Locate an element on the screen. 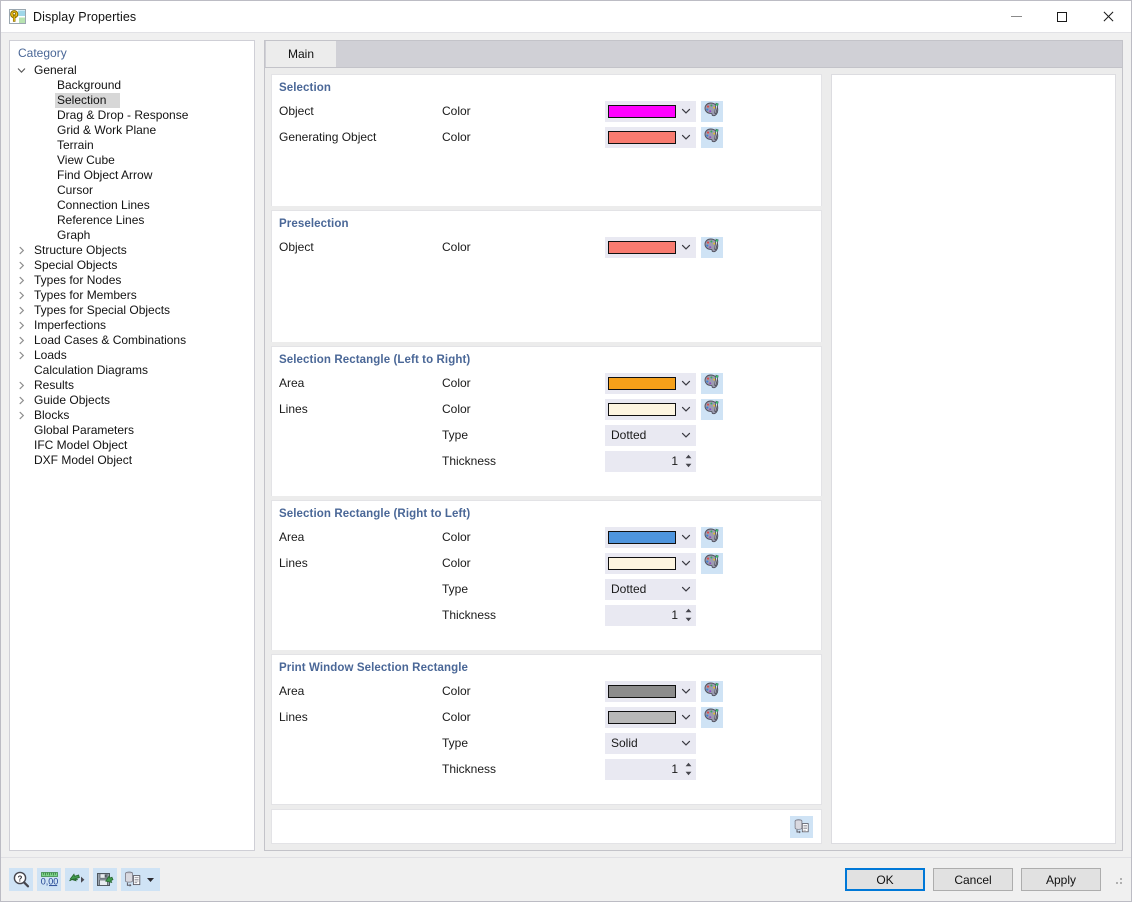  group-preselection: Preselection Object Color is located at coordinates (546, 276).